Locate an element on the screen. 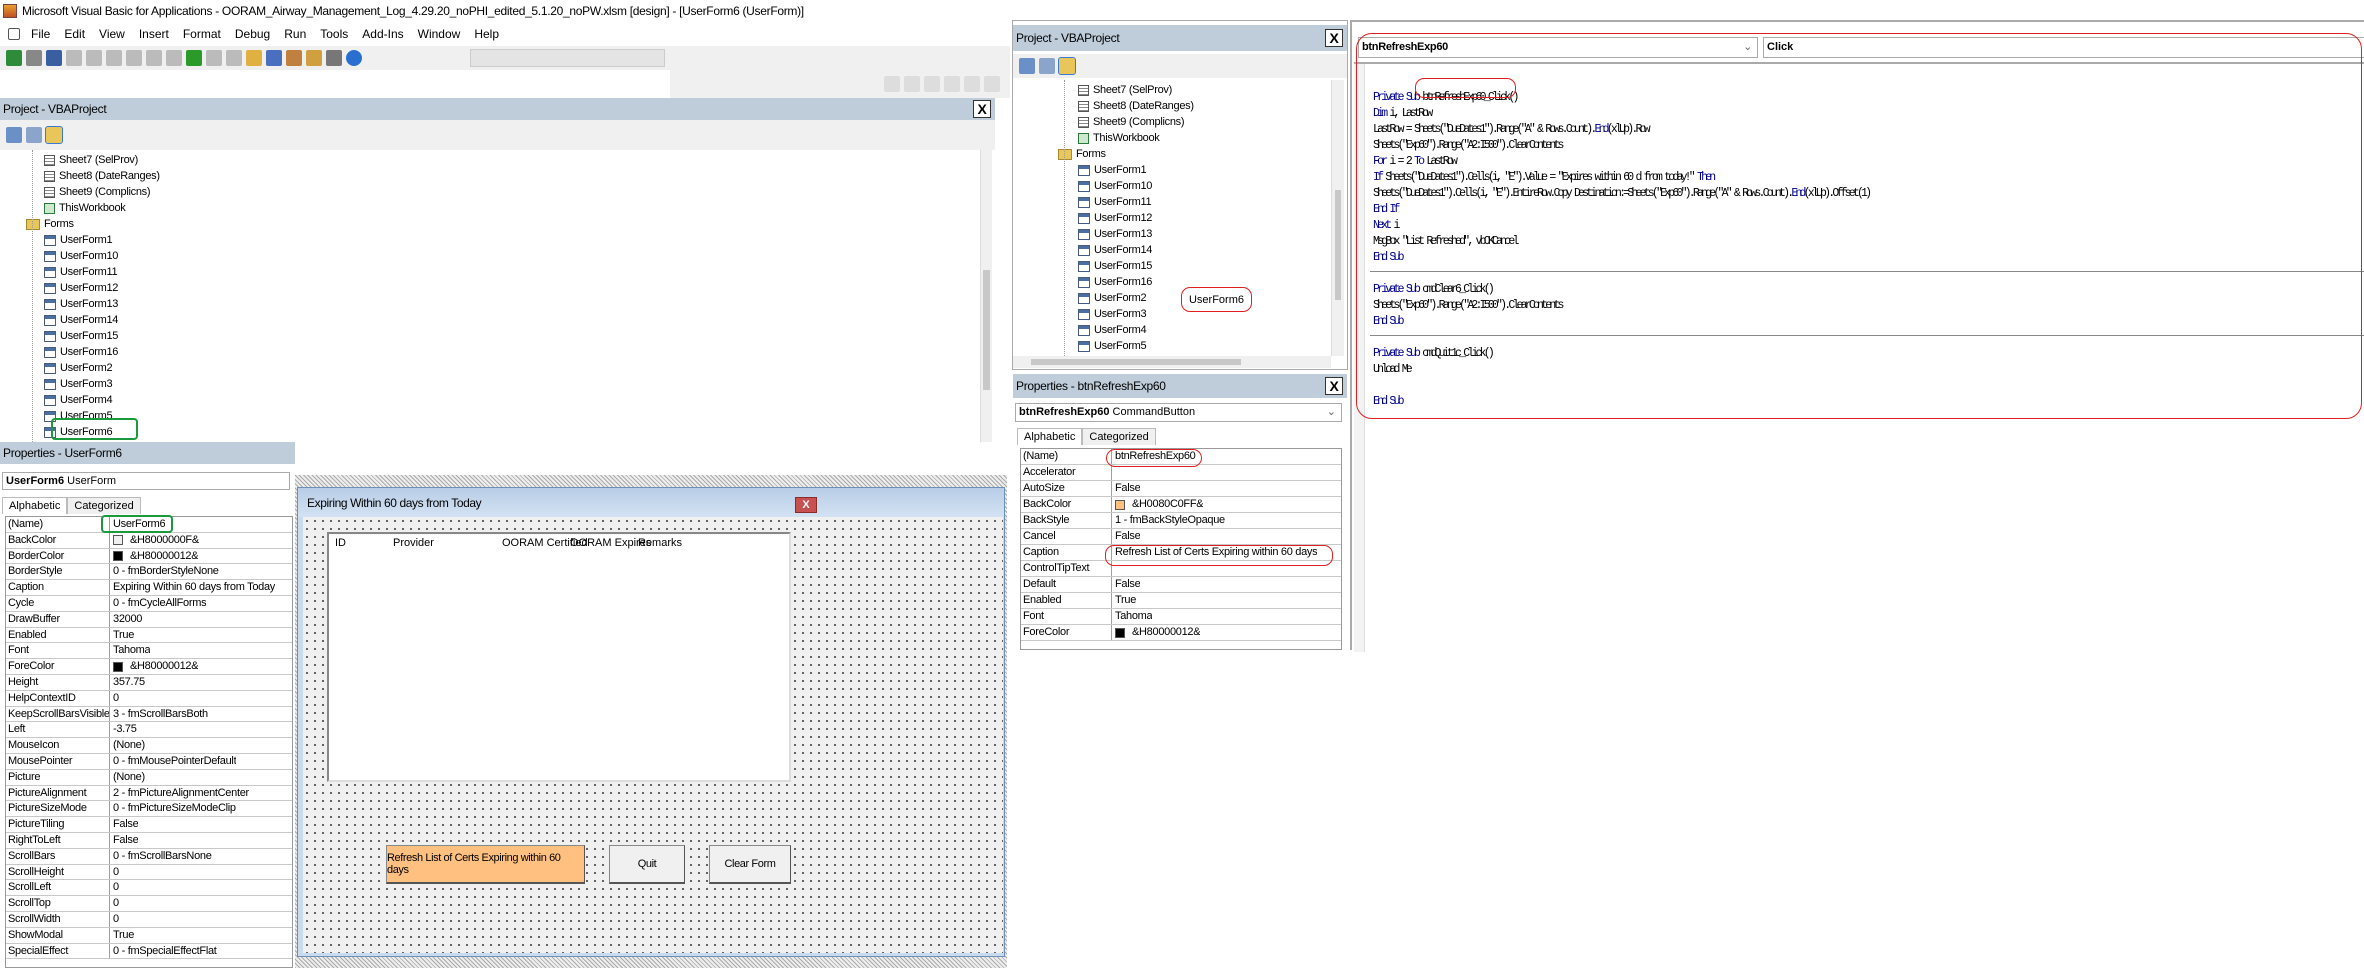  clear-form-button: Clear Form is located at coordinates (750, 864).